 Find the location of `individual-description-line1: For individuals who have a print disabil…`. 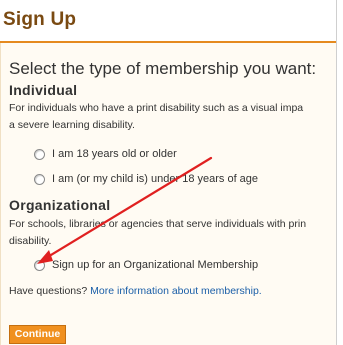

individual-description-line1: For individuals who have a print disabil… is located at coordinates (156, 108).